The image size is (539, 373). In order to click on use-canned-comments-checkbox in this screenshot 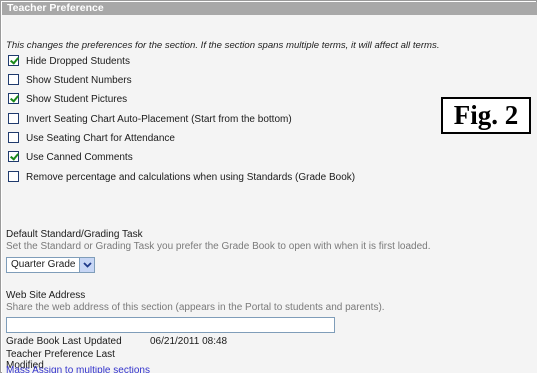, I will do `click(13, 156)`.